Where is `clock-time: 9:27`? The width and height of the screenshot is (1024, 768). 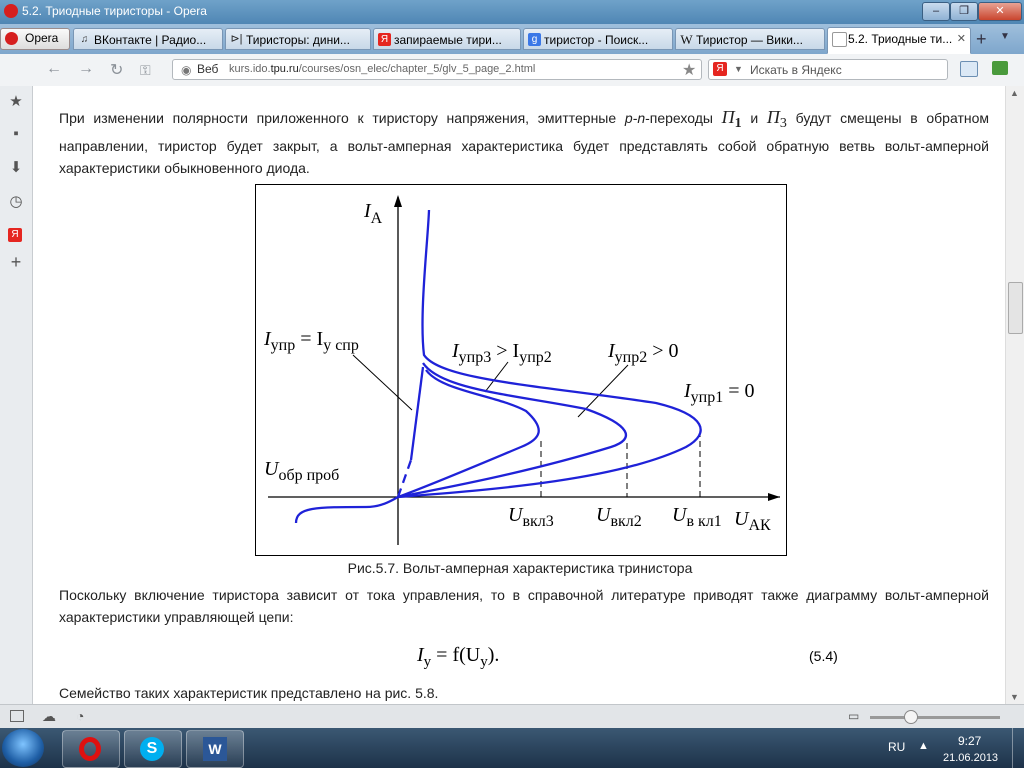
clock-time: 9:27 is located at coordinates (969, 741).